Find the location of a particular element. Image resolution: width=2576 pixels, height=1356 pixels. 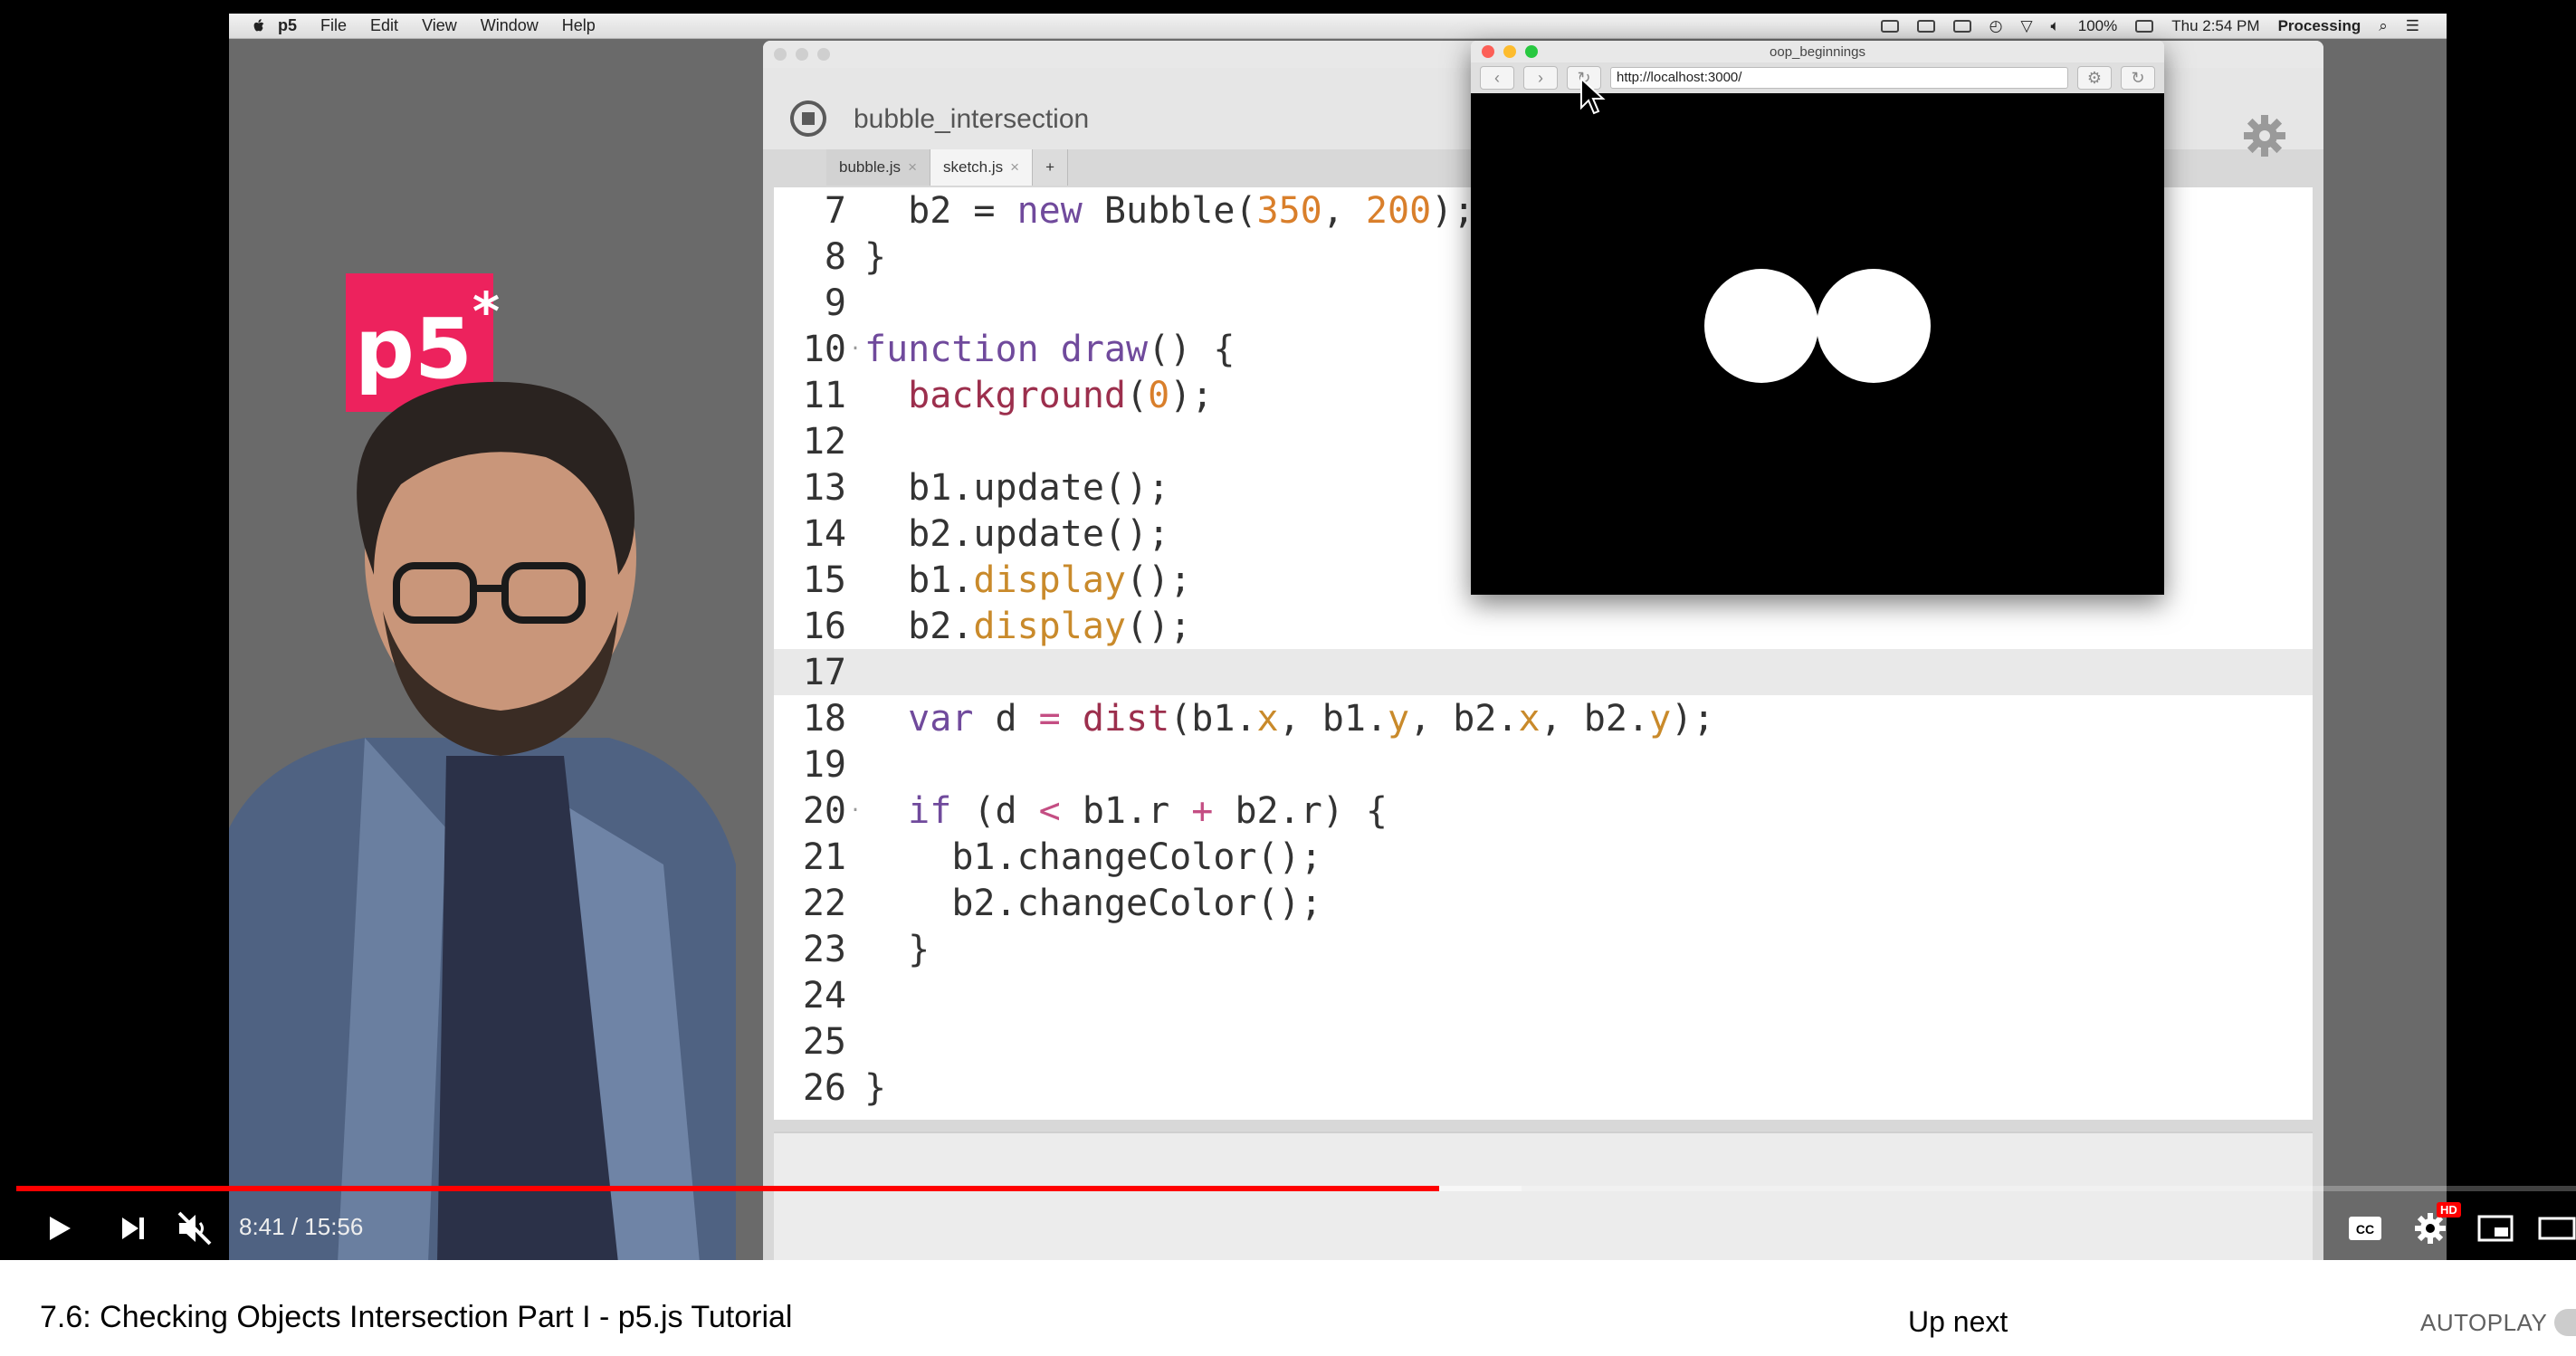

file-tabs: bubble.js × sketch.js × + is located at coordinates (948, 167).